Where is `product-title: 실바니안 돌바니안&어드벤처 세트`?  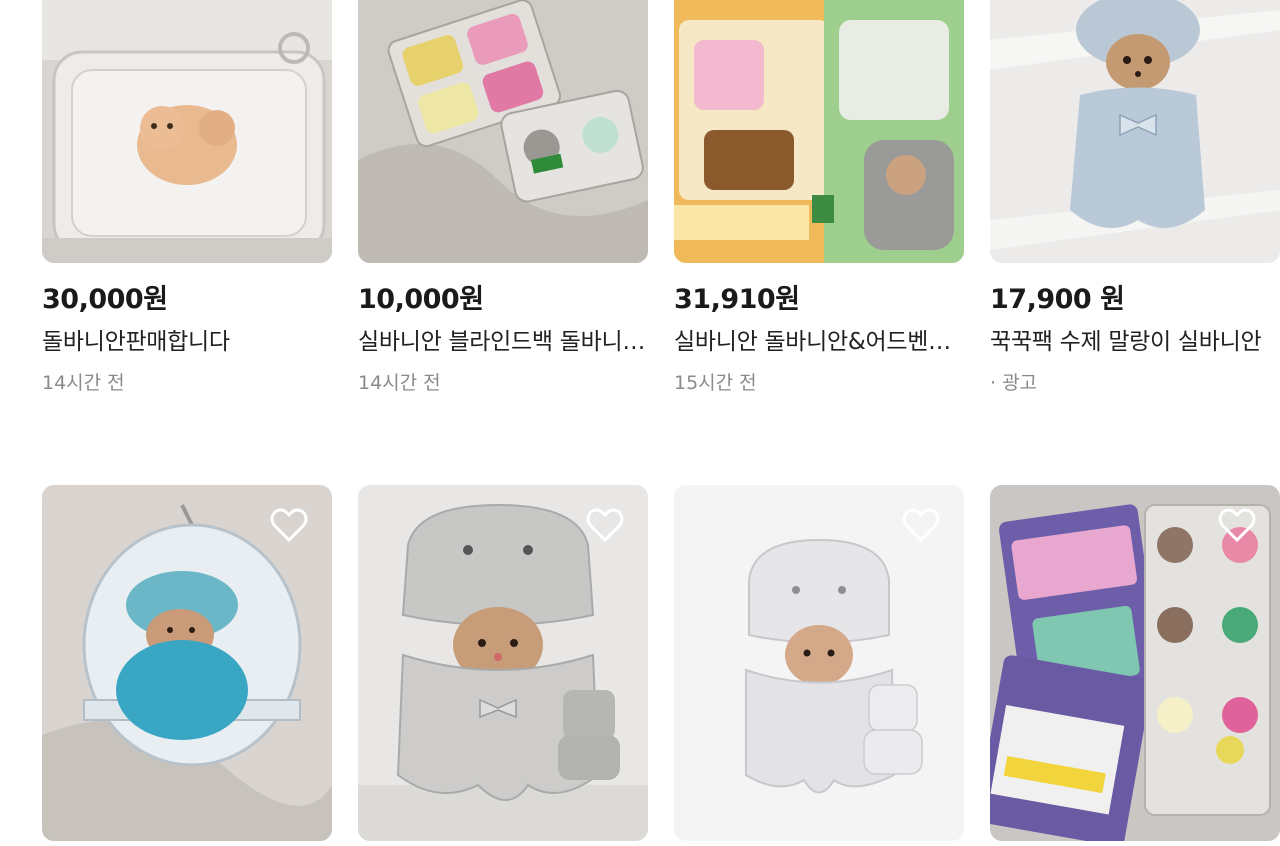
product-title: 실바니안 돌바니안&어드벤처 세트 is located at coordinates (819, 342).